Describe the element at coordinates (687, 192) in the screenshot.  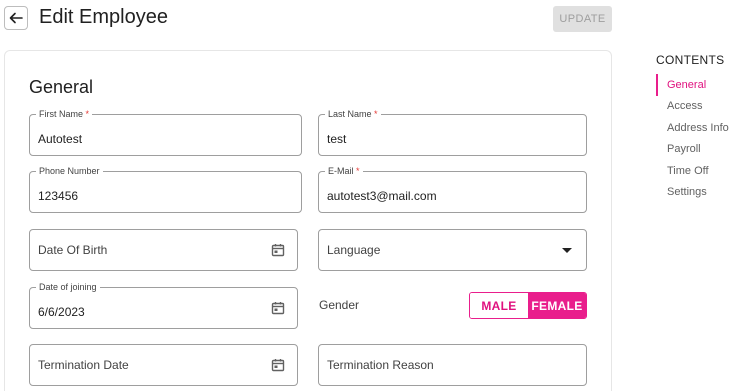
I see `contents-item-settings: Settings` at that location.